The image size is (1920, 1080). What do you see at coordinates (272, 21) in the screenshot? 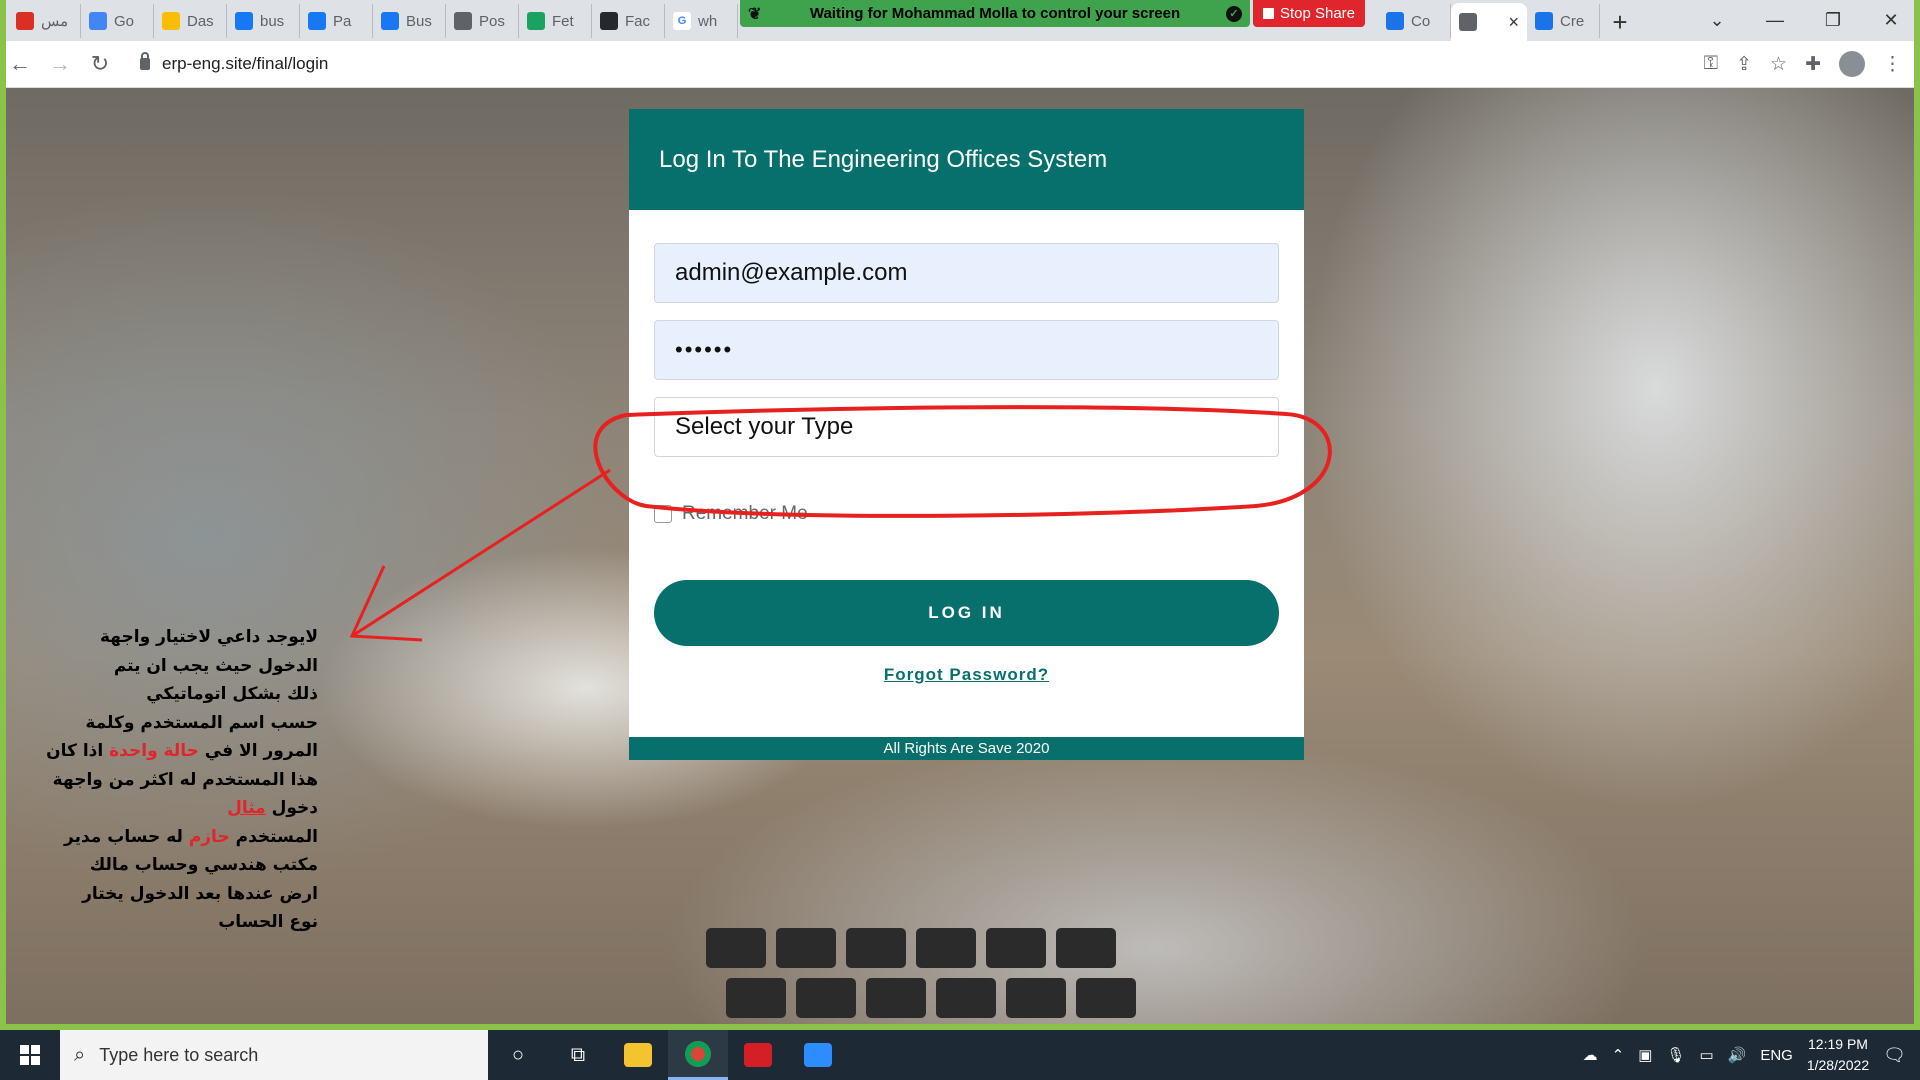
I see `browser-tab-label: bus` at bounding box center [272, 21].